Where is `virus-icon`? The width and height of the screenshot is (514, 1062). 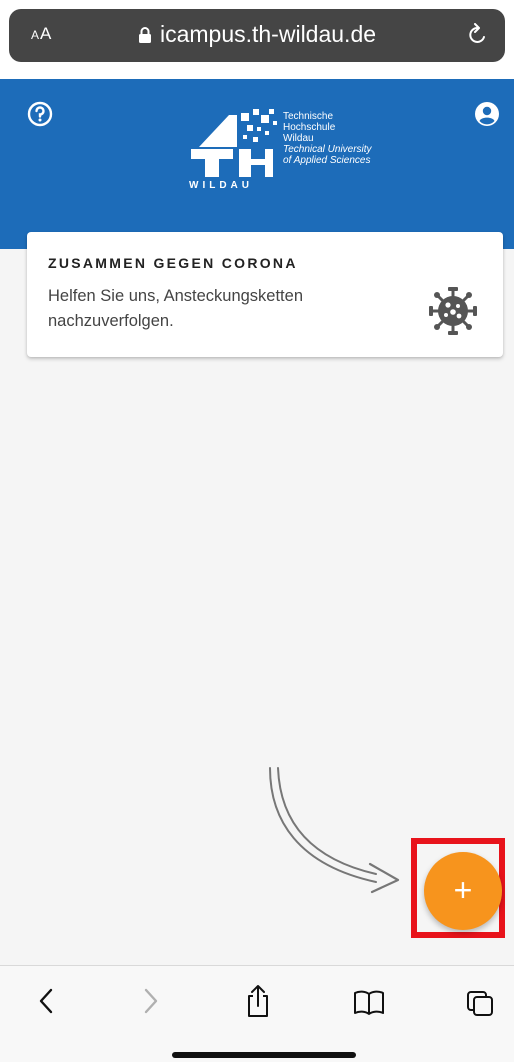
virus-icon is located at coordinates (453, 311).